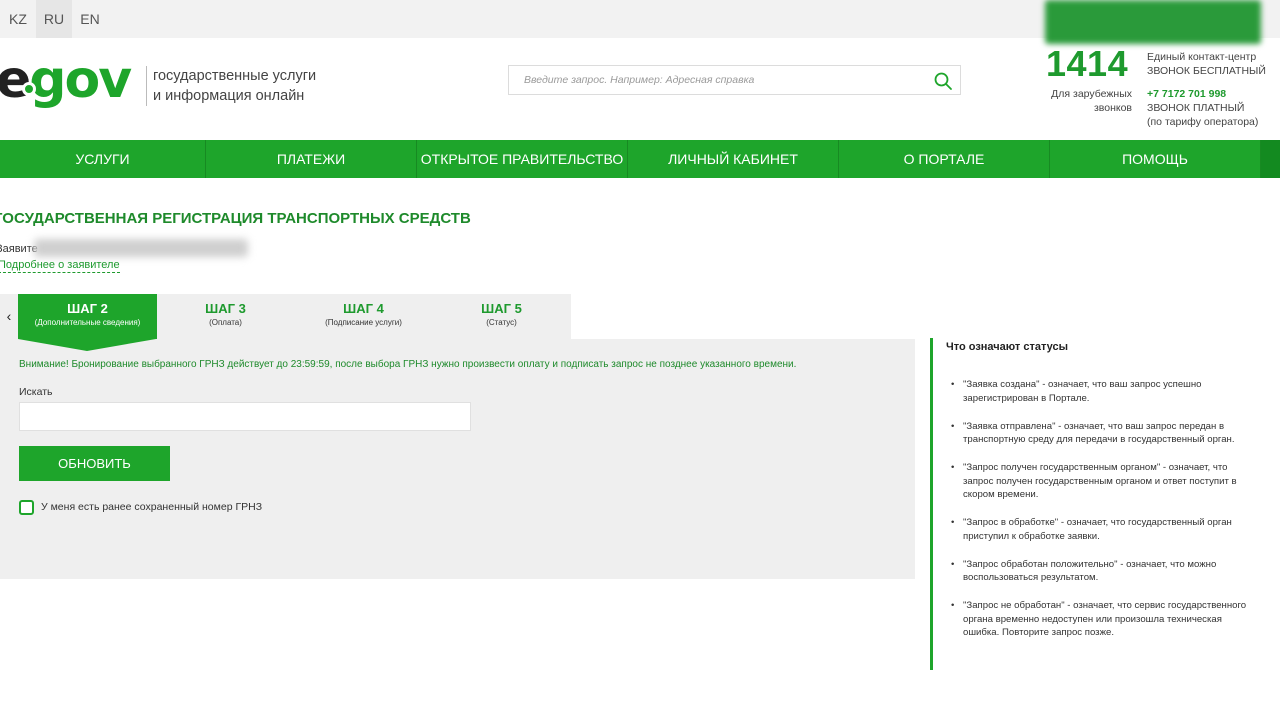  Describe the element at coordinates (80, 80) in the screenshot. I see `logo-gov: gov` at that location.